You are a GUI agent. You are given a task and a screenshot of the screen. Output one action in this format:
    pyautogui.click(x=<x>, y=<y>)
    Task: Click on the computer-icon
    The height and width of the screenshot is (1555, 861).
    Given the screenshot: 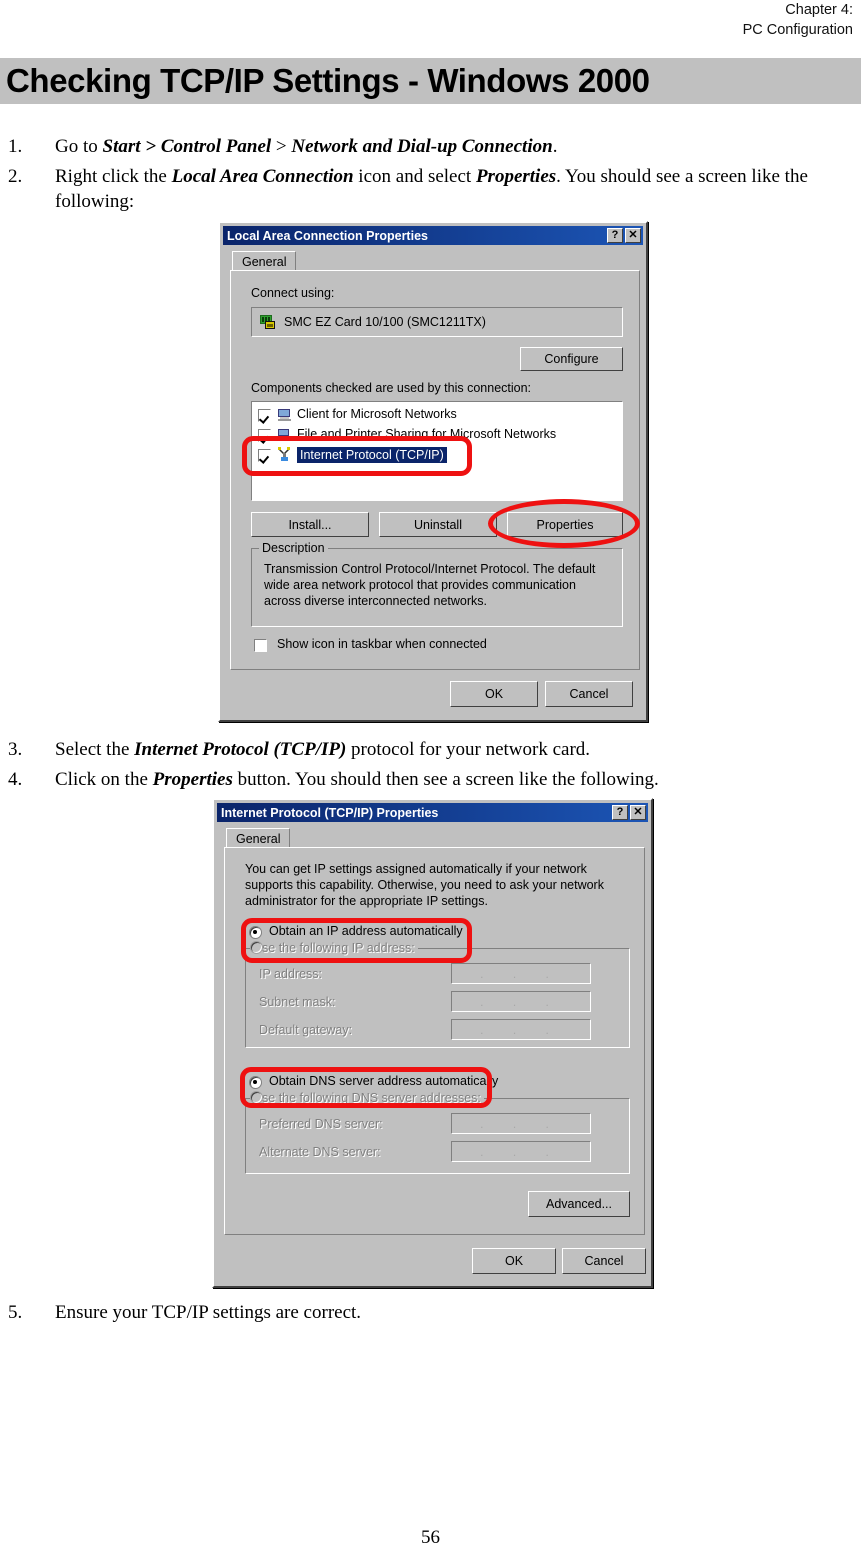 What is the action you would take?
    pyautogui.click(x=284, y=415)
    